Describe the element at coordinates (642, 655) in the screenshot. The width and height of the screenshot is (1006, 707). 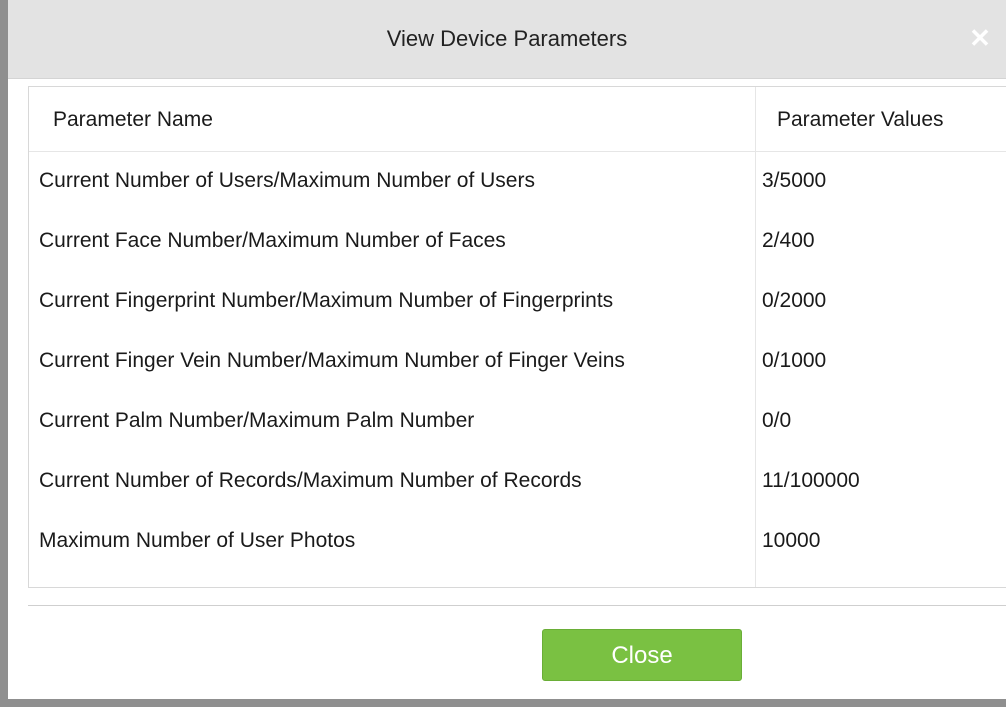
I see `close-button: Close` at that location.